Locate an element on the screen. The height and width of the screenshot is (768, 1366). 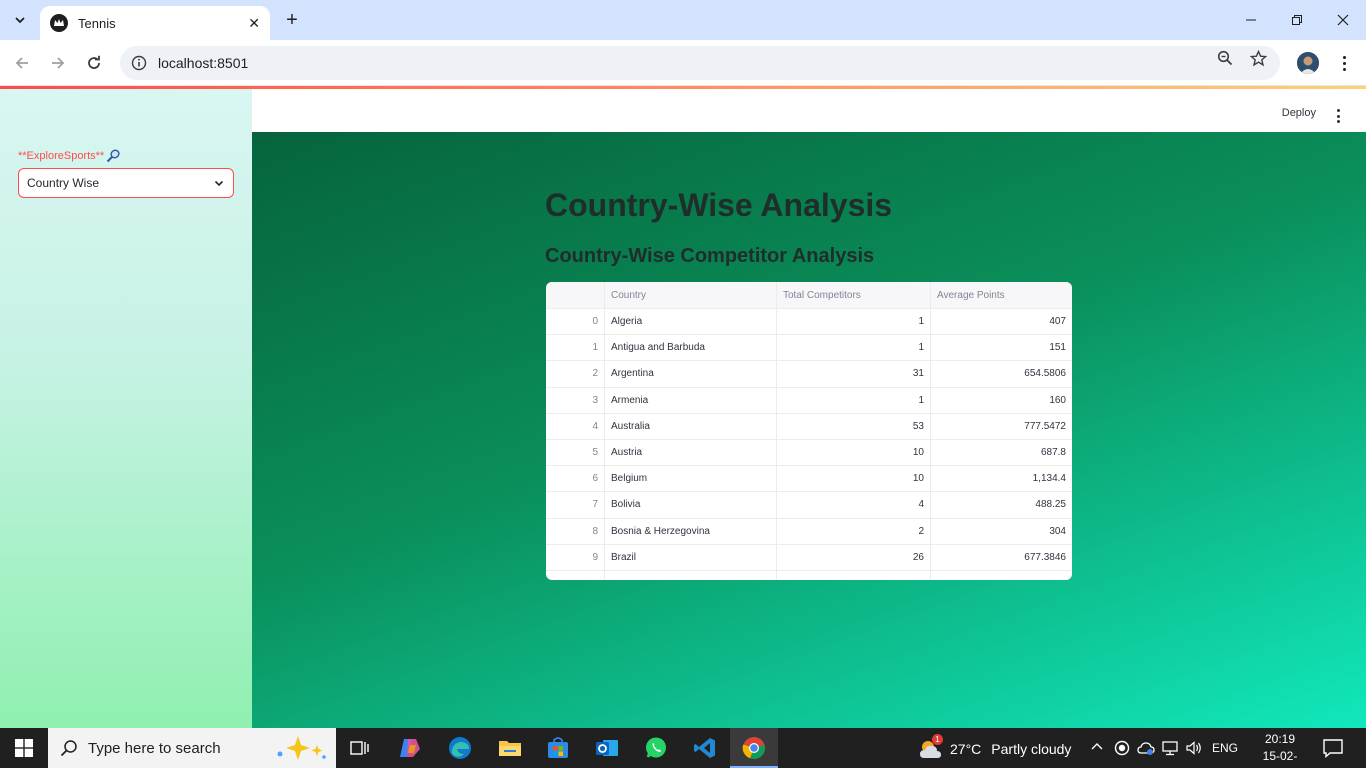
forward-button is located at coordinates (58, 63).